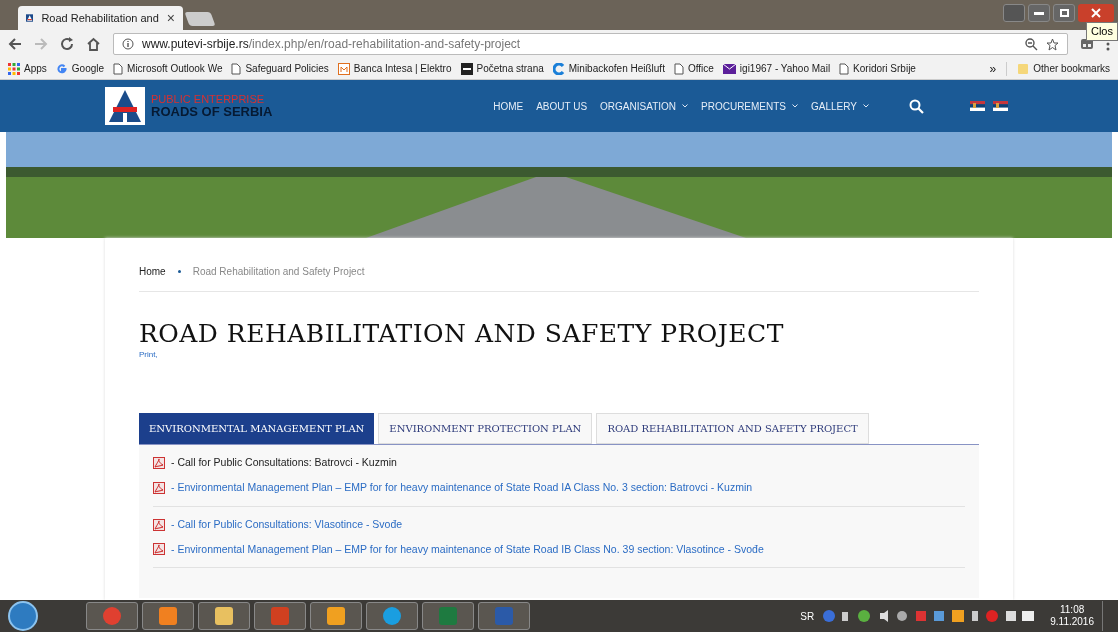 This screenshot has height=632, width=1118. I want to click on roads-of-serbia-logo-icon, so click(125, 106).